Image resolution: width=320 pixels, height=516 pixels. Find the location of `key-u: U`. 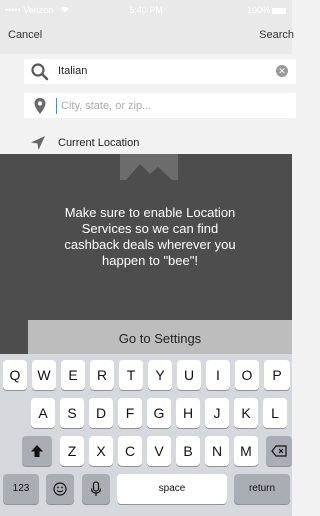

key-u: U is located at coordinates (189, 375).